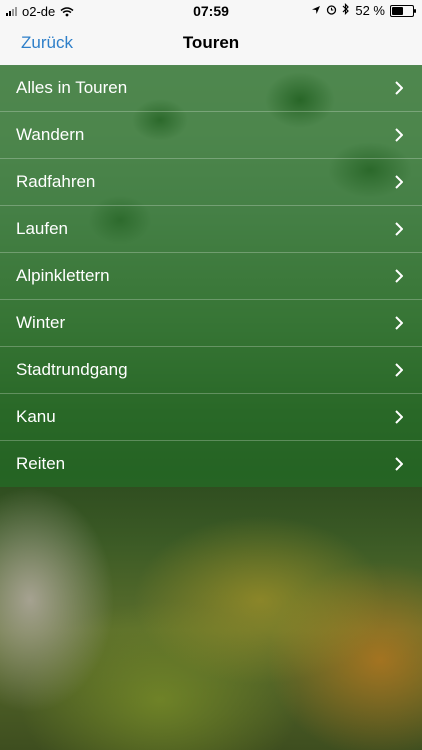  I want to click on battery-icon, so click(403, 10).